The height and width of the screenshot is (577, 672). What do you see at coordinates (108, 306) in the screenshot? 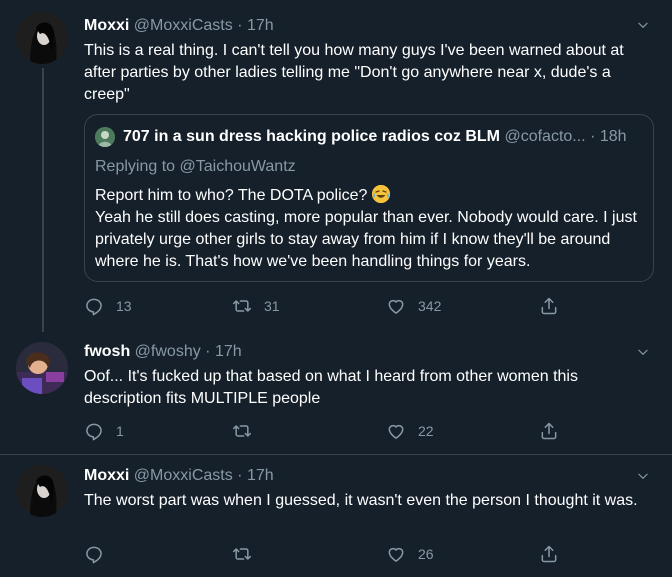
I see `reply-button: 13` at bounding box center [108, 306].